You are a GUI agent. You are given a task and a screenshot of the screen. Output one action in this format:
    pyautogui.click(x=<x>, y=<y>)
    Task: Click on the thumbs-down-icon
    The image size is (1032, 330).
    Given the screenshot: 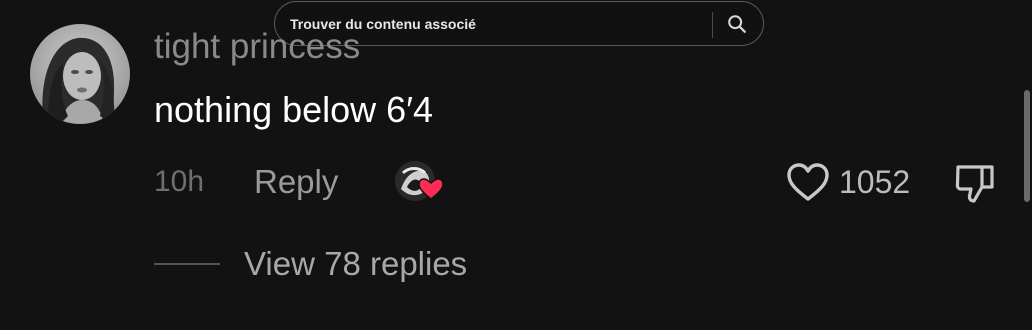 What is the action you would take?
    pyautogui.click(x=974, y=184)
    